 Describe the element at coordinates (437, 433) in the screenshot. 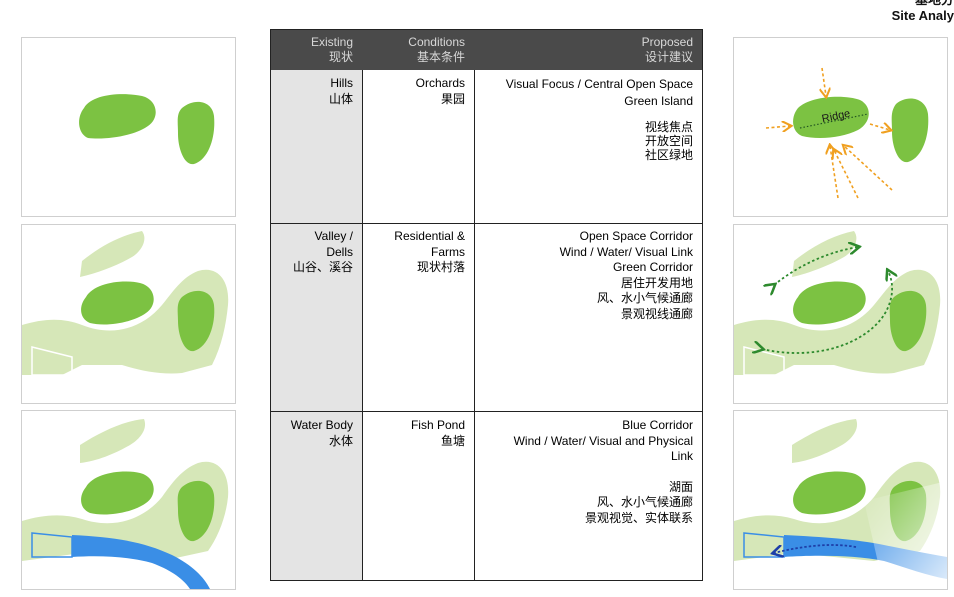

I see `row3-conditions: Fish Pond 鱼塘` at that location.